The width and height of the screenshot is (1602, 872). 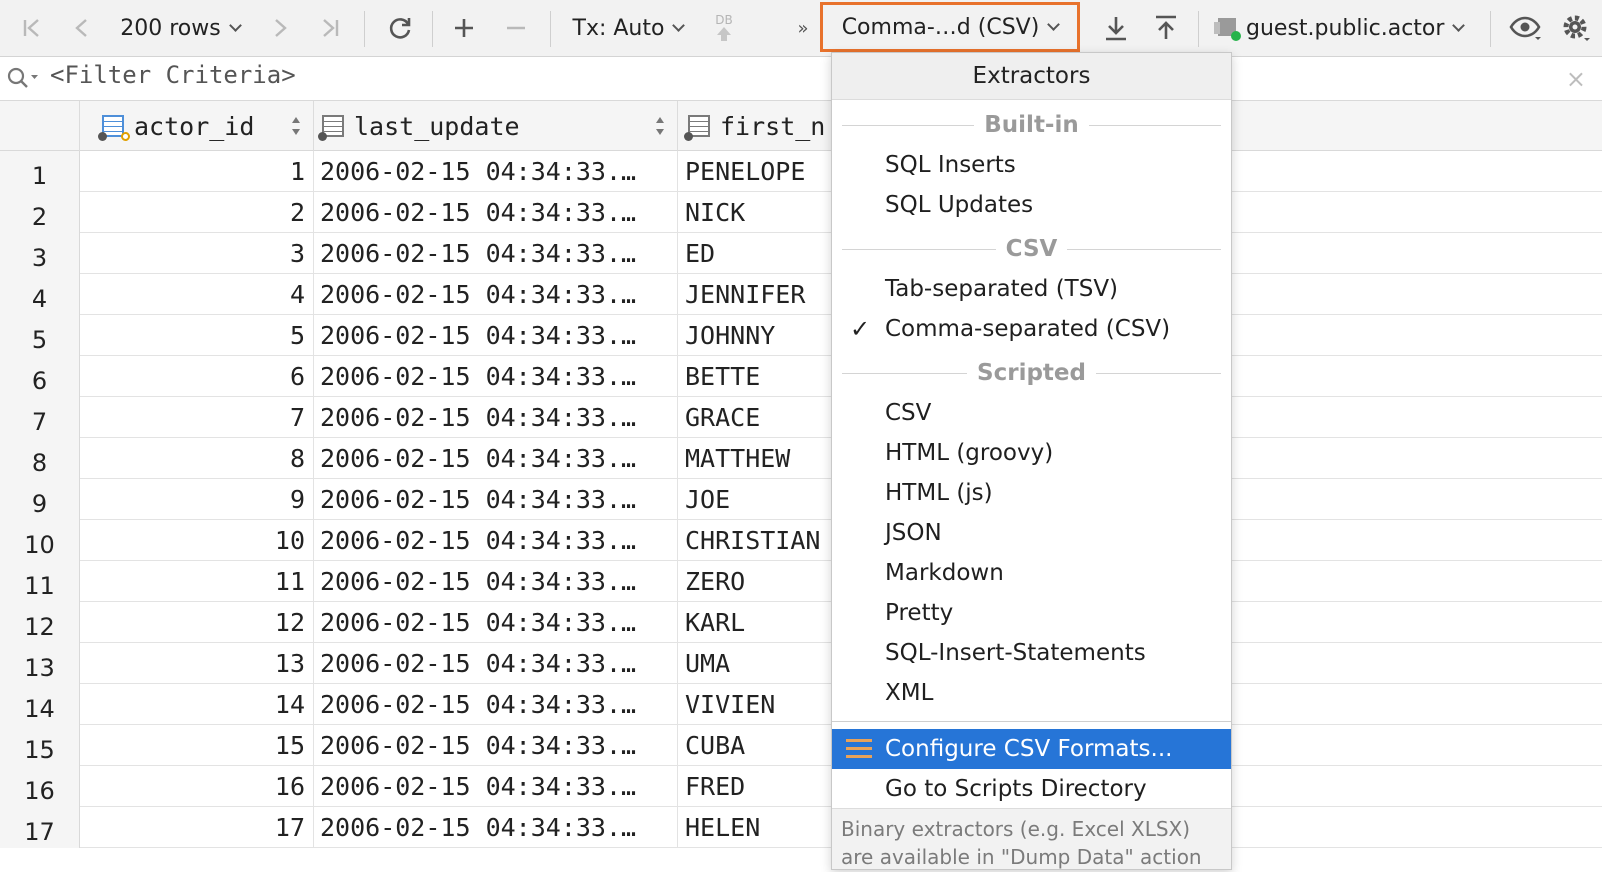 What do you see at coordinates (628, 28) in the screenshot?
I see `transaction-mode-dropdown: Tx: Auto` at bounding box center [628, 28].